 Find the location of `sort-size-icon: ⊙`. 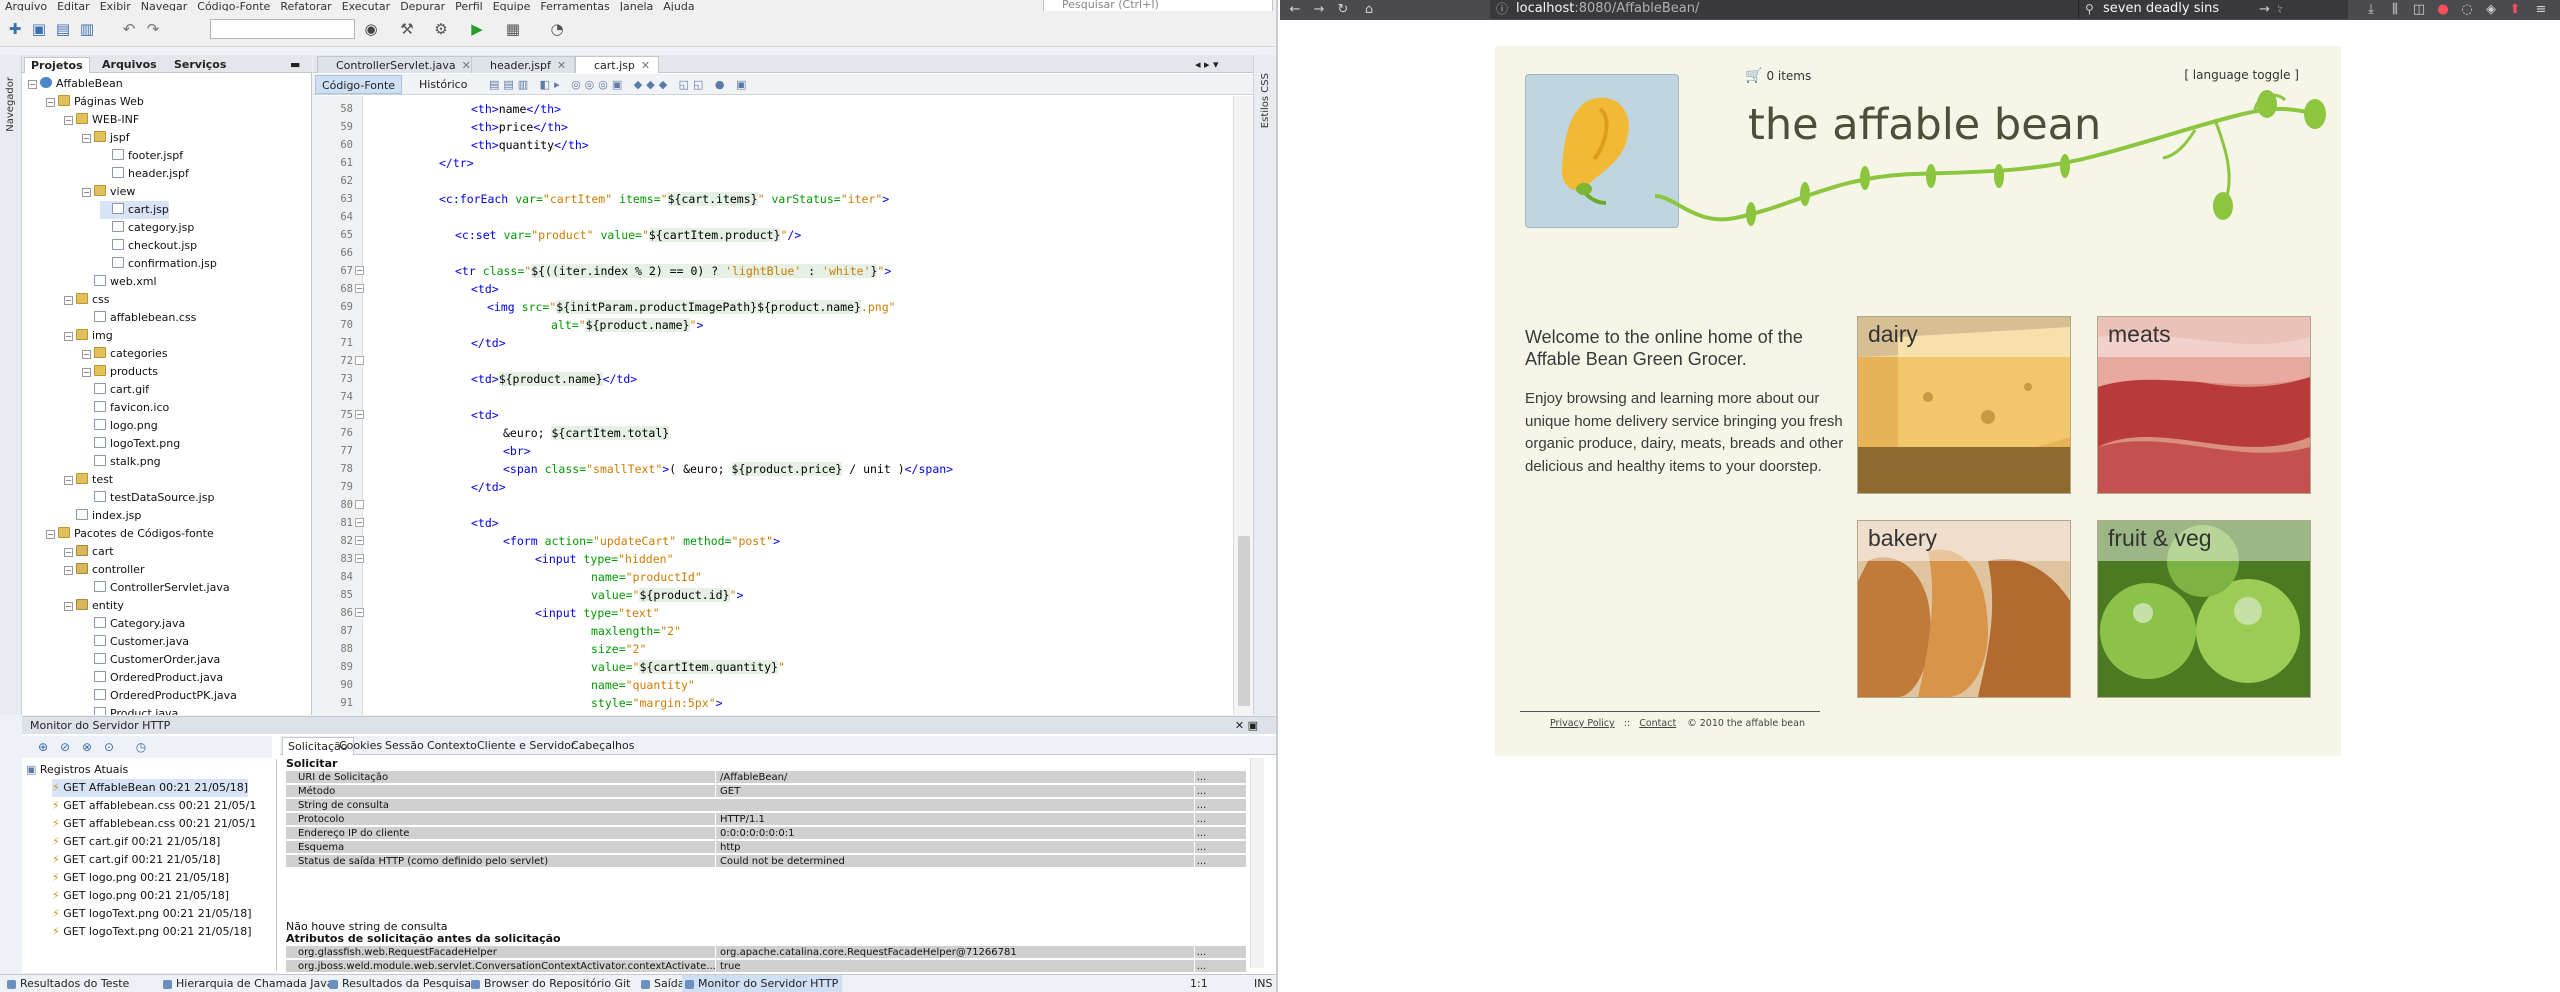

sort-size-icon: ⊙ is located at coordinates (109, 747).